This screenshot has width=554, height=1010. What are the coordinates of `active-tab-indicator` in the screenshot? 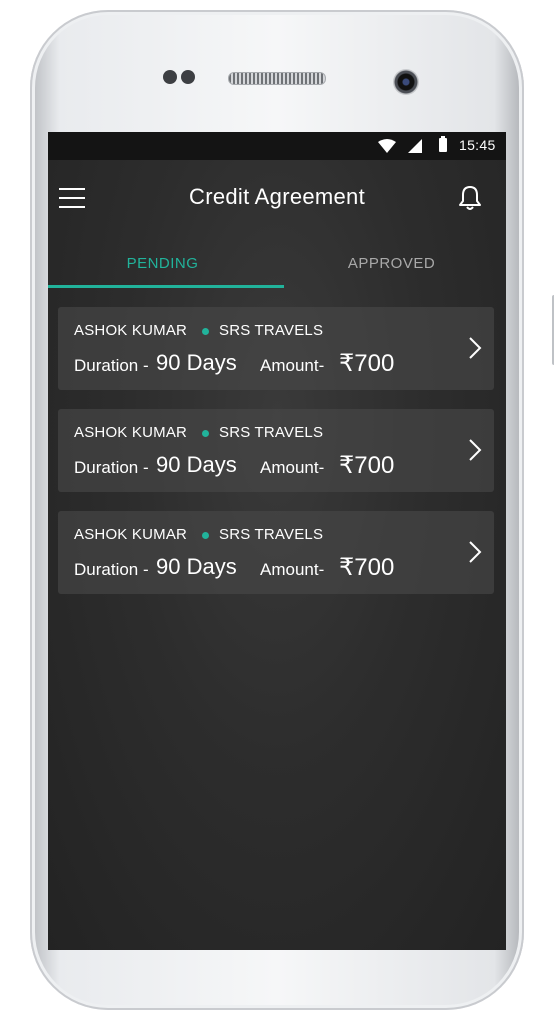 It's located at (166, 286).